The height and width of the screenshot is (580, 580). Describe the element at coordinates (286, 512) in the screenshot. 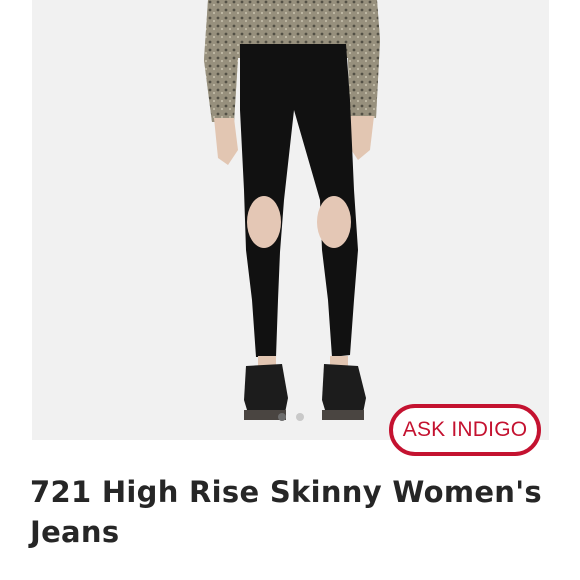

I see `product-title: 721 High Rise Skinny Women's Jeans` at that location.